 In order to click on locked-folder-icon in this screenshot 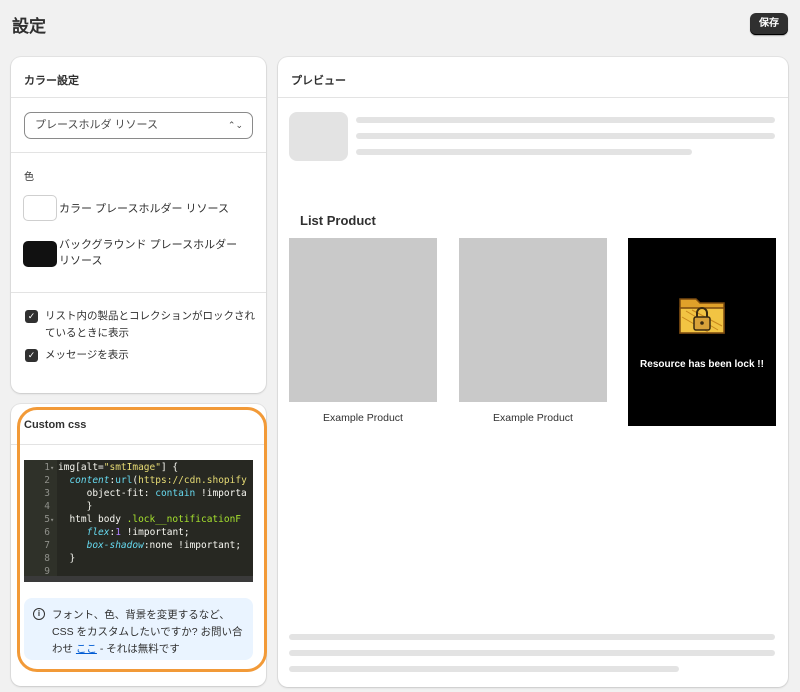, I will do `click(702, 316)`.